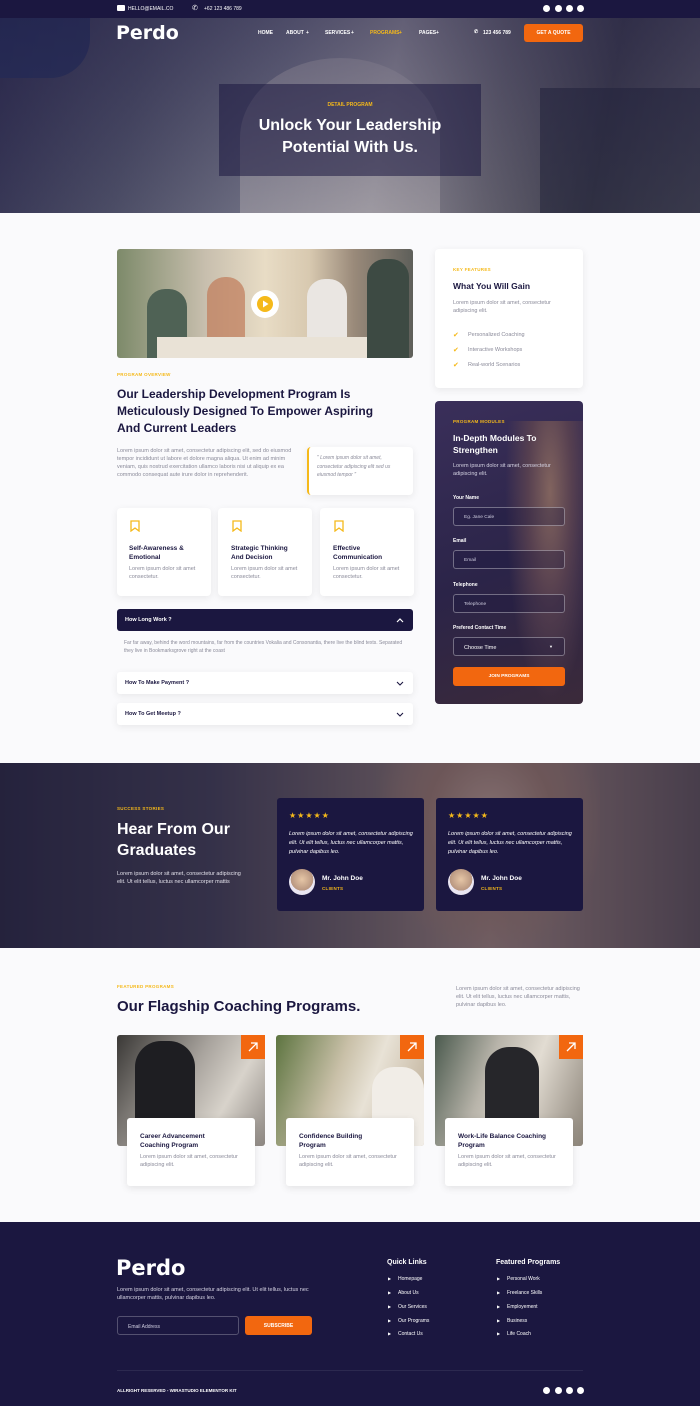 The height and width of the screenshot is (1406, 700). What do you see at coordinates (509, 676) in the screenshot?
I see `join-programs-button: JOIN PROGRAMS` at bounding box center [509, 676].